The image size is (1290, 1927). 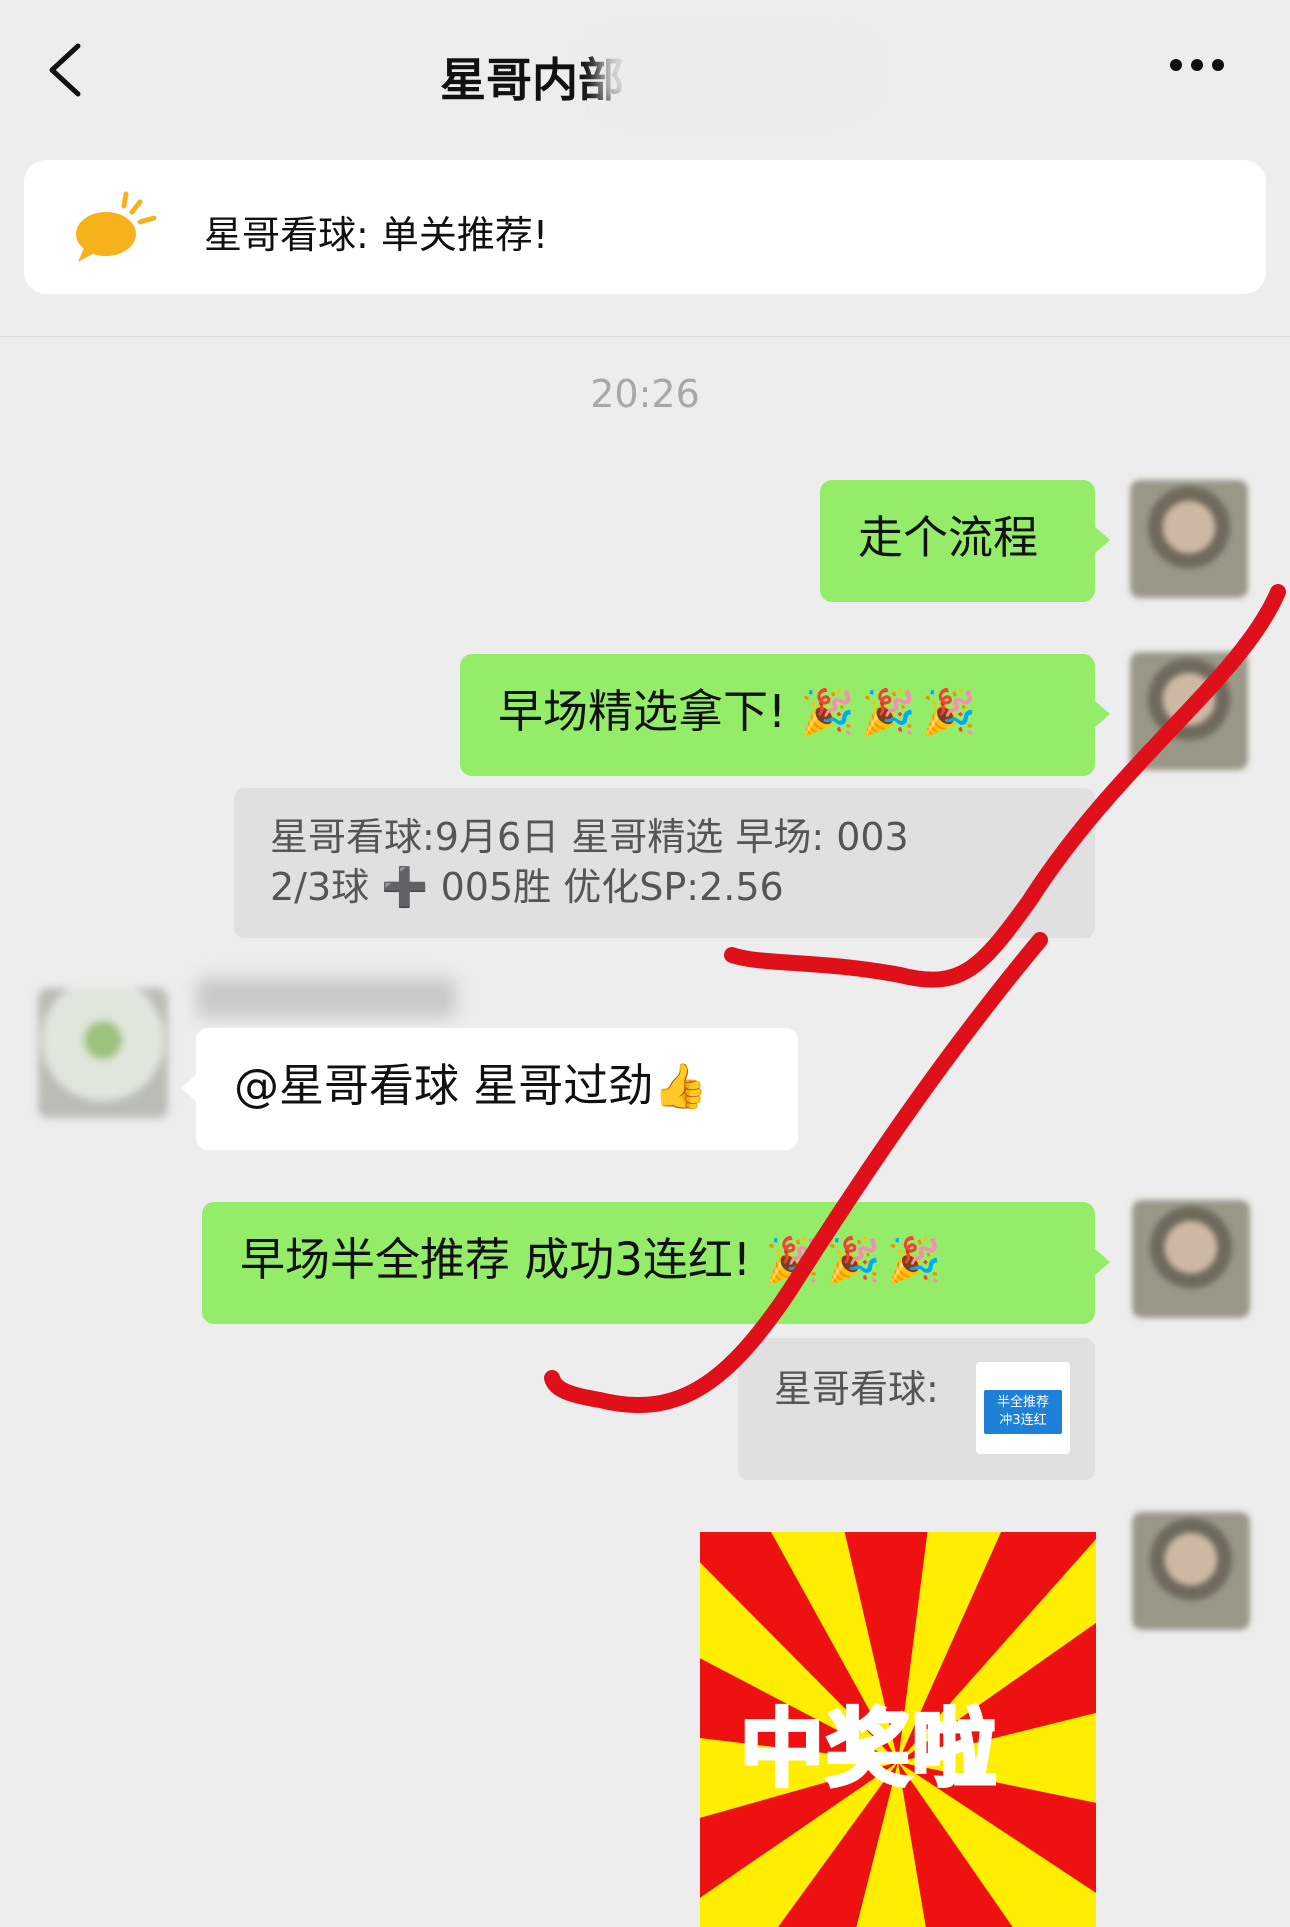 I want to click on quote-line: 星哥看球:9月6日 星哥精选 早场: 003, so click(x=589, y=837).